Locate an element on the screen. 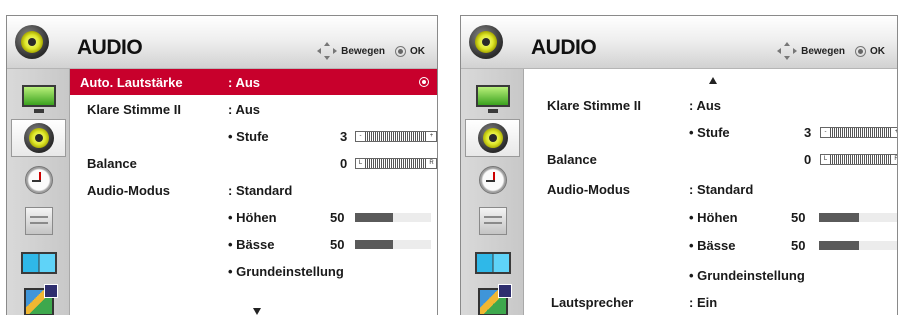  scroll-down-icon is located at coordinates (257, 311).